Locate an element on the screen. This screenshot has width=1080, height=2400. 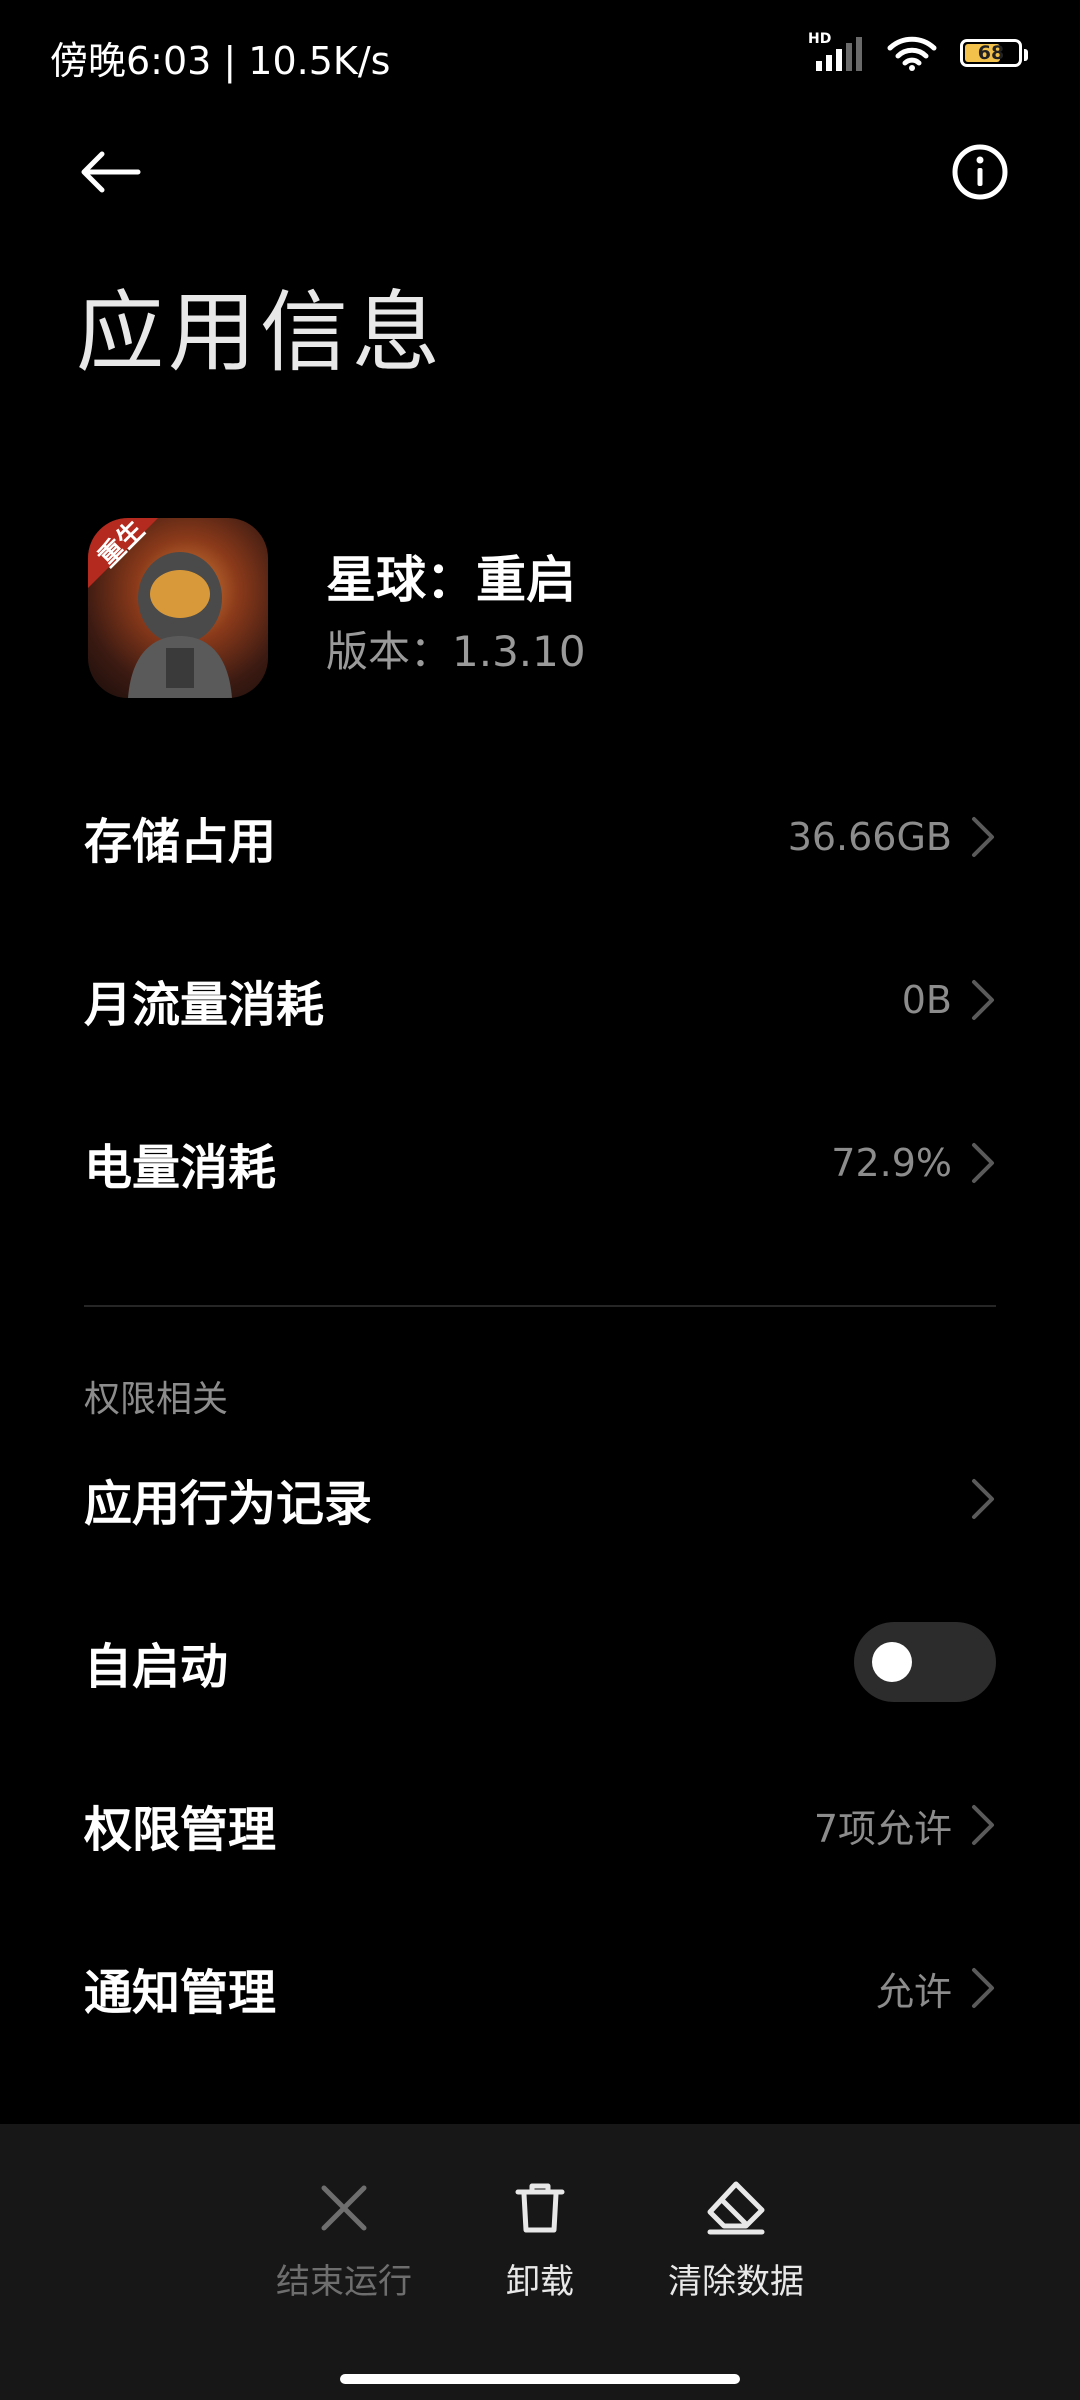
row-label: 电量消耗 is located at coordinates (180, 1168).